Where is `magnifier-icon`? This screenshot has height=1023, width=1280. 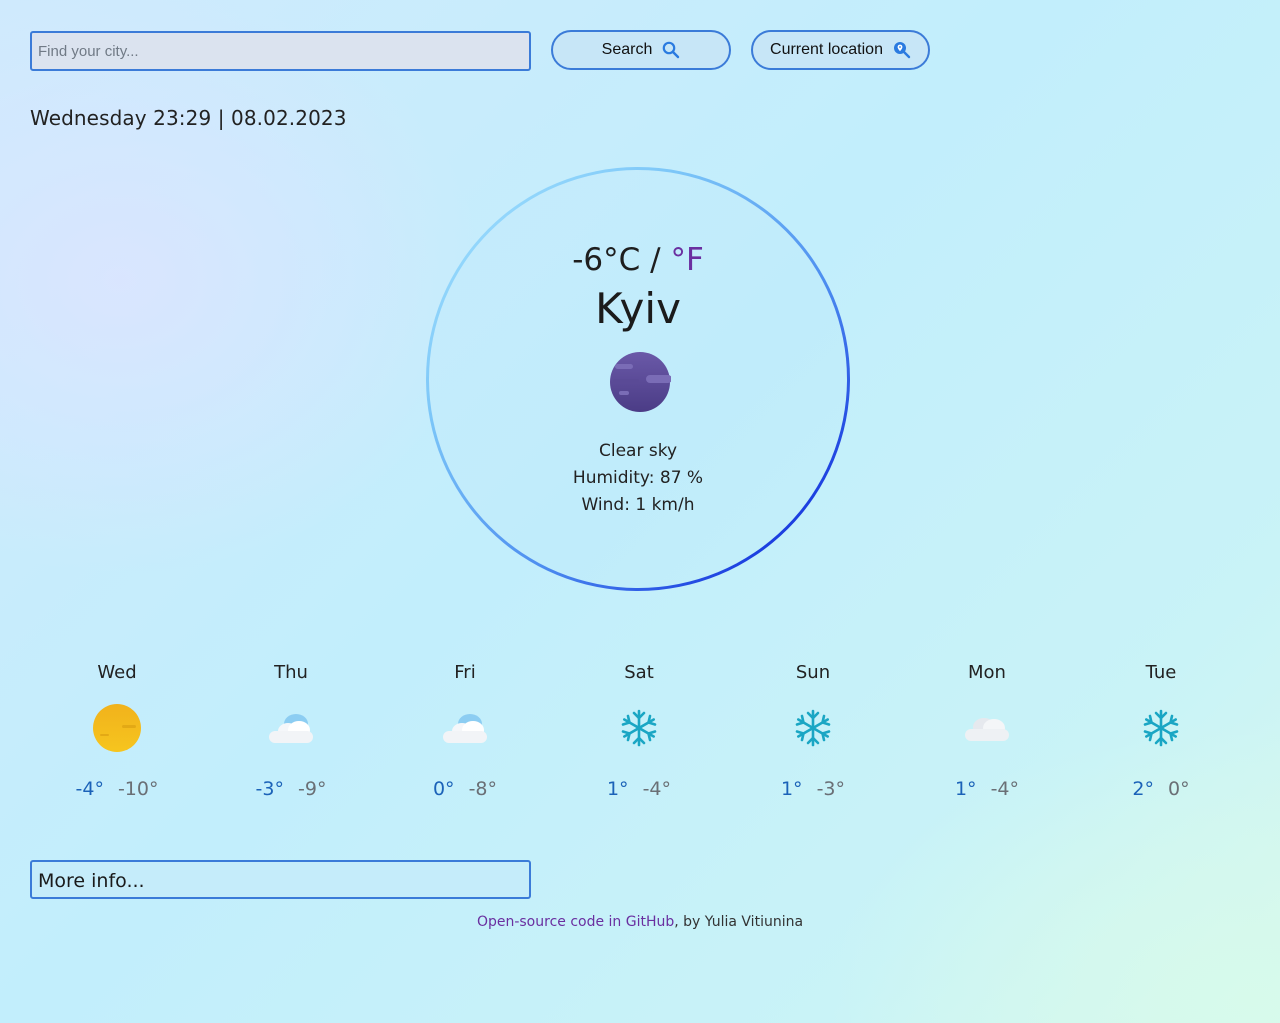 magnifier-icon is located at coordinates (671, 50).